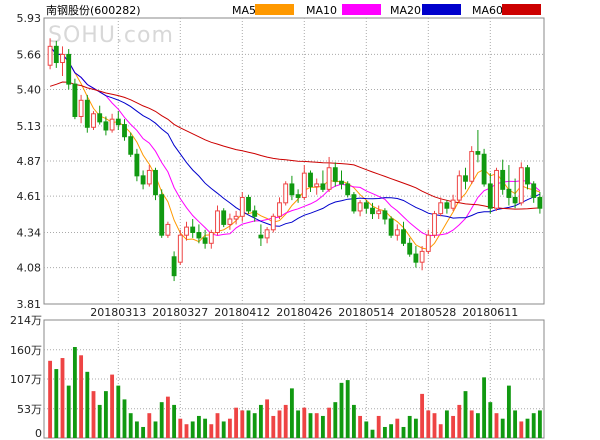 This screenshot has height=440, width=600. I want to click on legend-ma20-swatch, so click(441, 9).